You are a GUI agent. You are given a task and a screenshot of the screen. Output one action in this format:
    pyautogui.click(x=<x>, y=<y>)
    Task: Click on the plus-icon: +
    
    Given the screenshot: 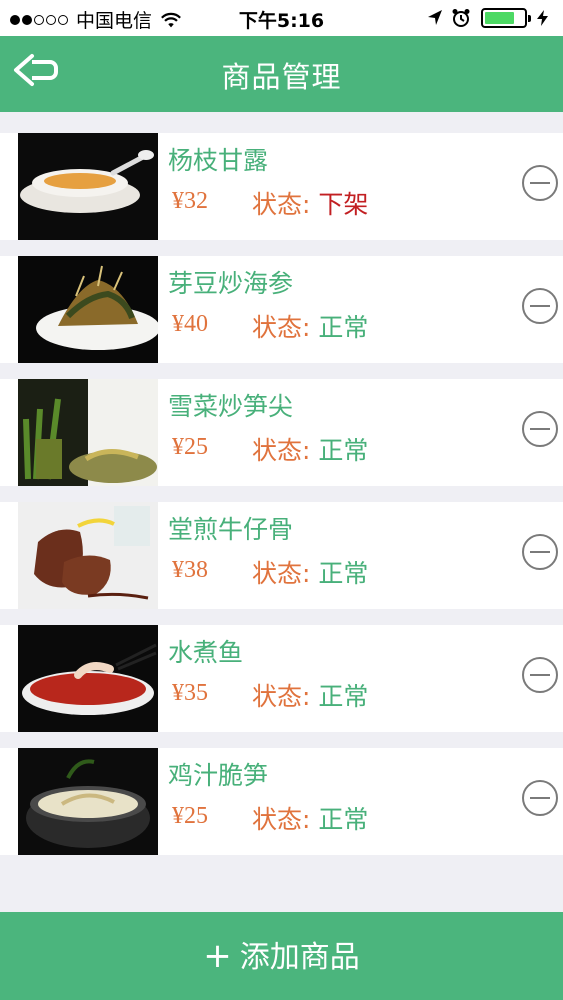 What is the action you would take?
    pyautogui.click(x=217, y=956)
    